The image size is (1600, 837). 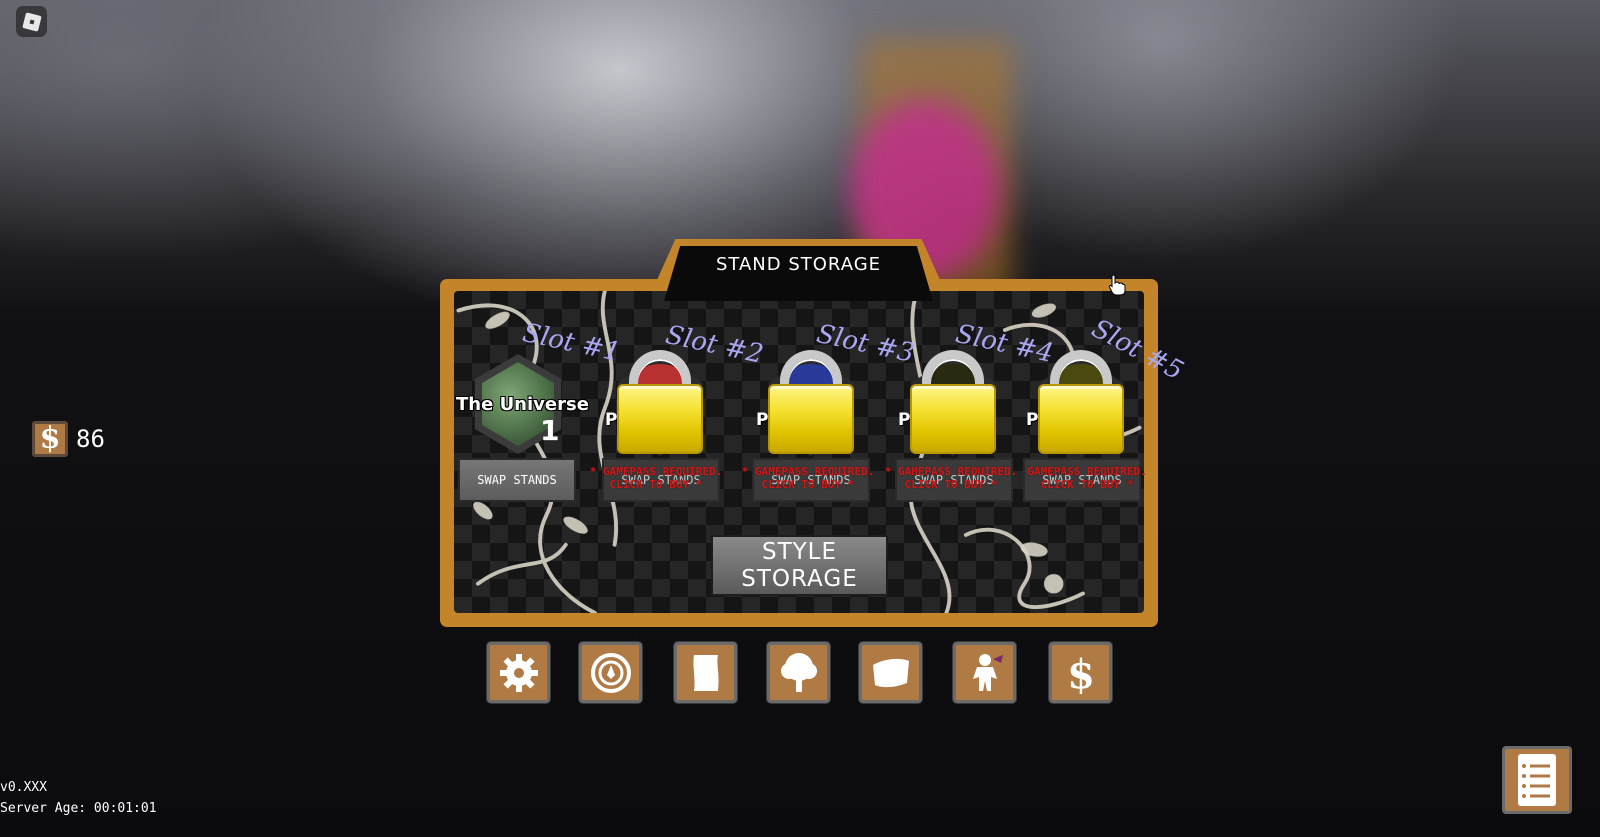 What do you see at coordinates (987, 672) in the screenshot?
I see `stand-figure-icon` at bounding box center [987, 672].